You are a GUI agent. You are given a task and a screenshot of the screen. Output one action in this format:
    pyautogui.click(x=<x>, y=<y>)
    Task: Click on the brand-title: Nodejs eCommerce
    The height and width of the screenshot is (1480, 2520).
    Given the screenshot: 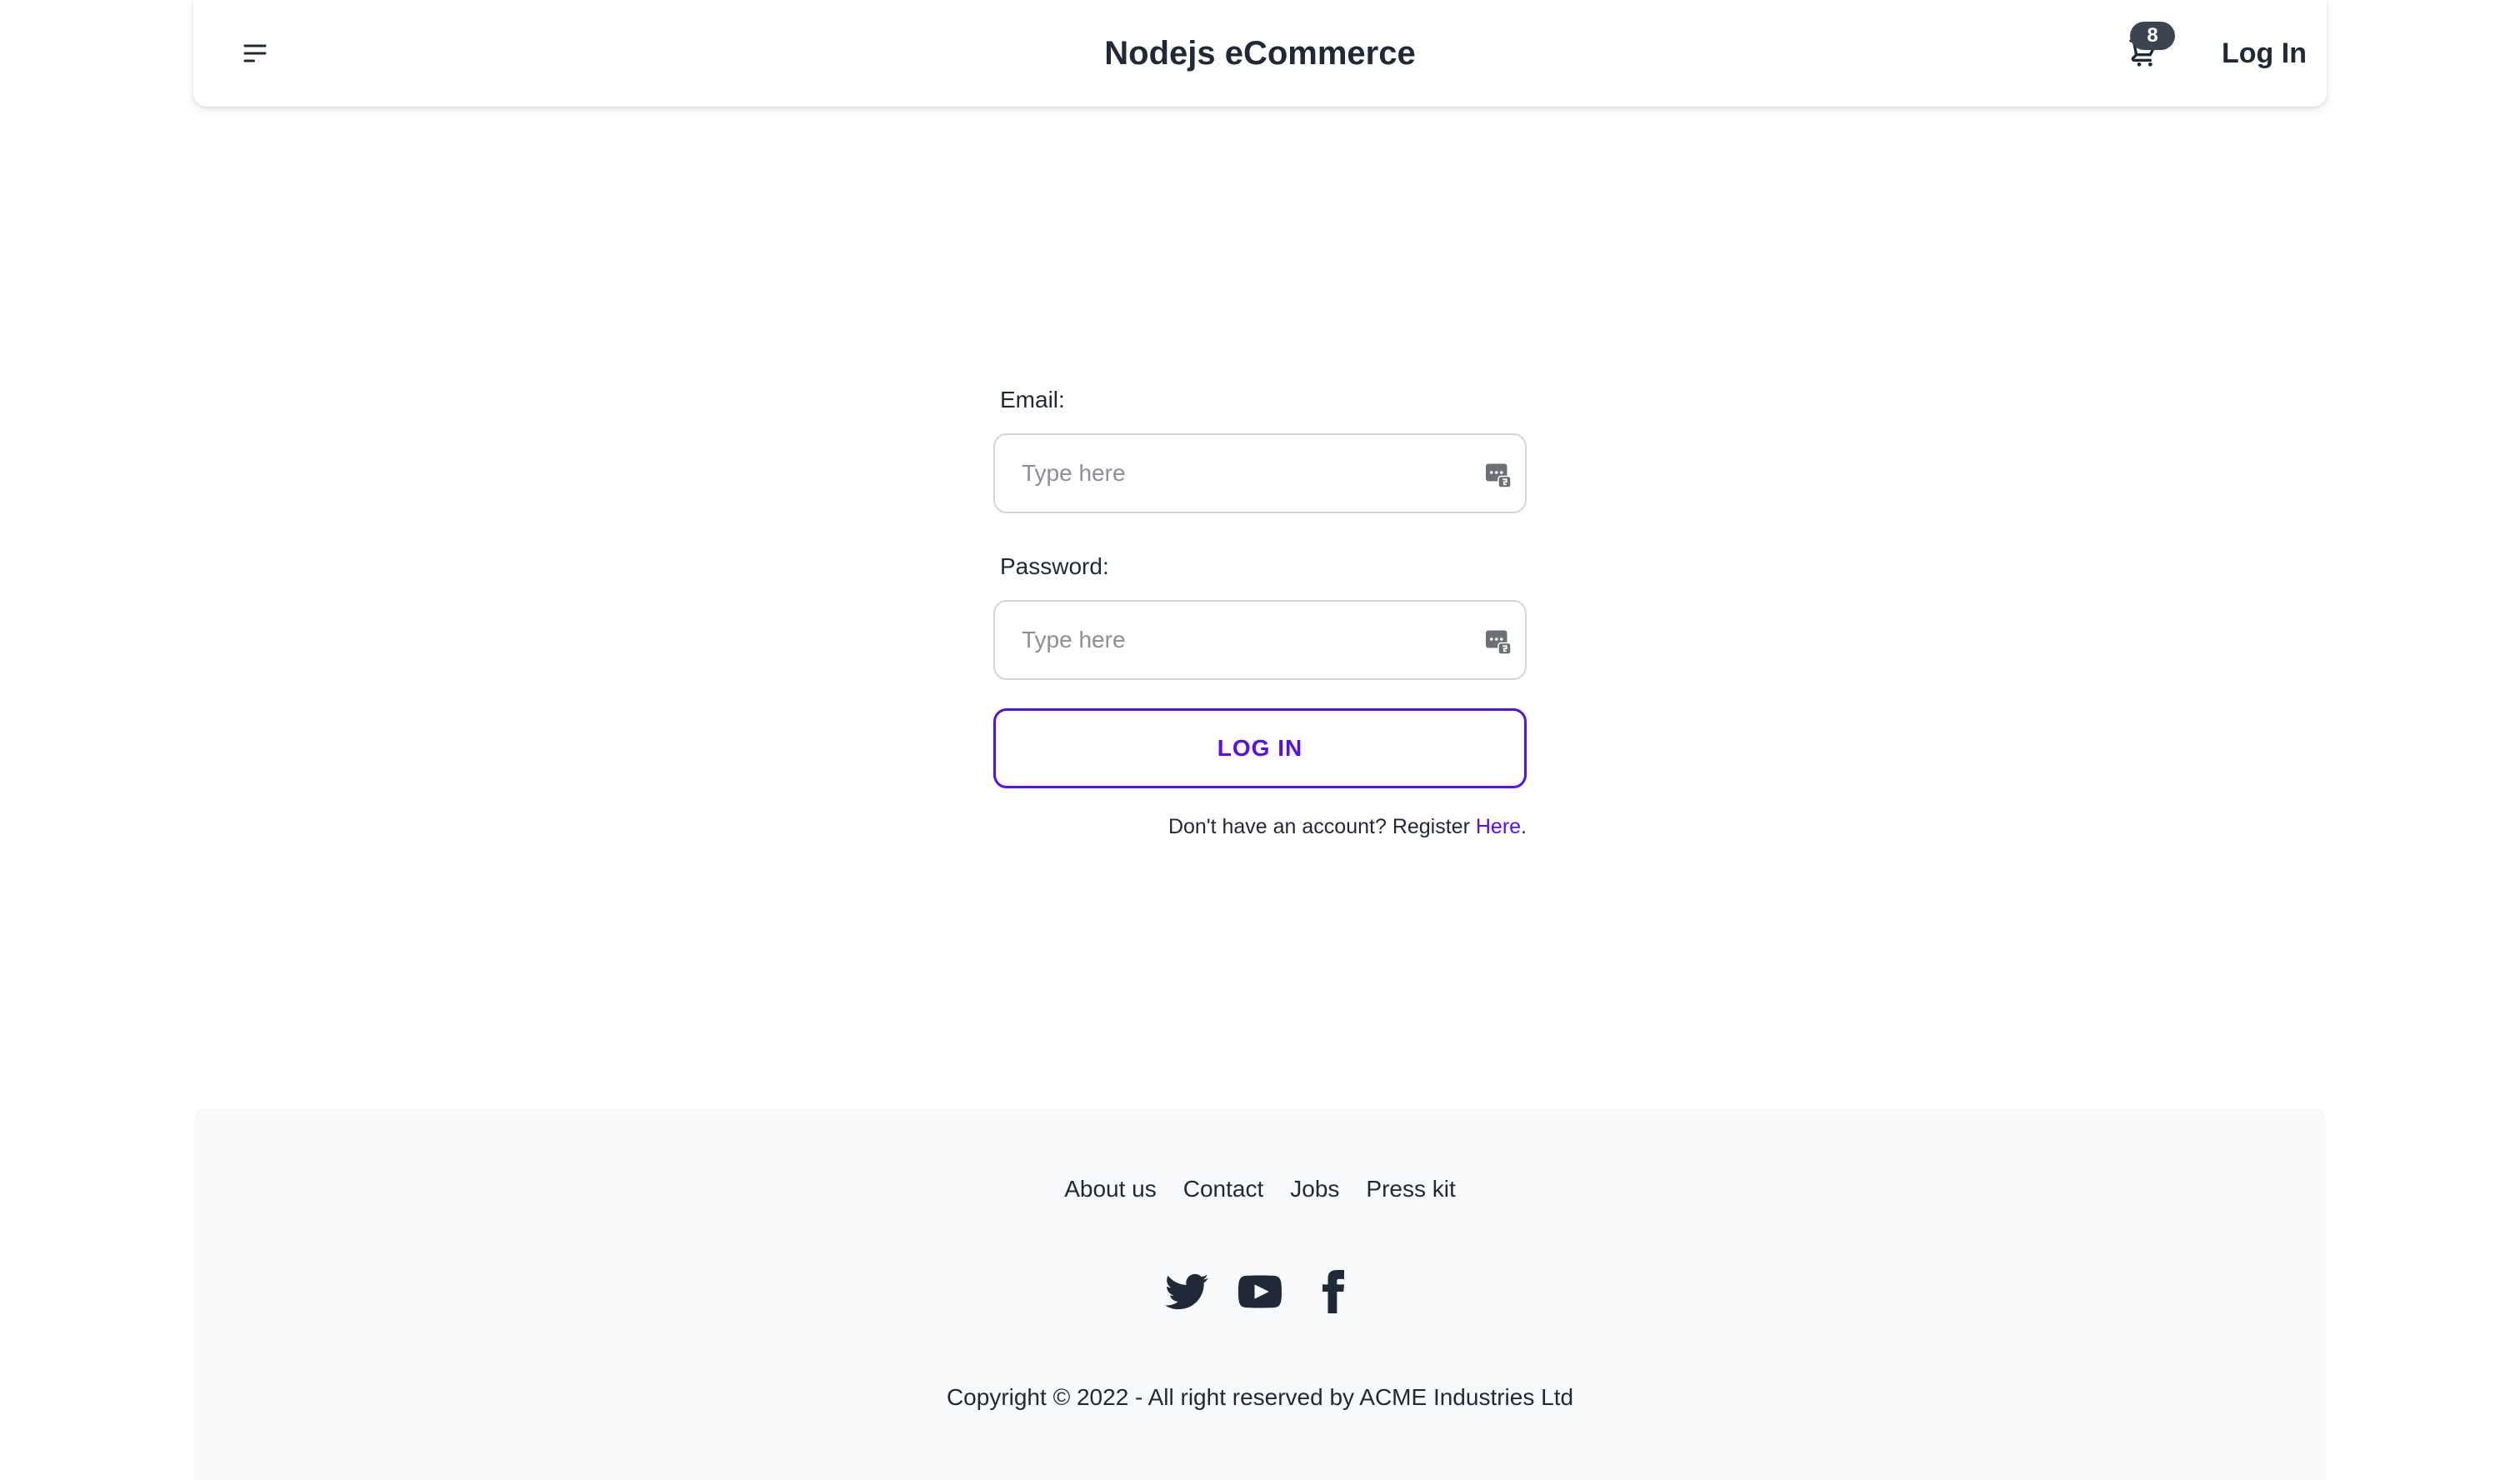 What is the action you would take?
    pyautogui.click(x=1260, y=54)
    